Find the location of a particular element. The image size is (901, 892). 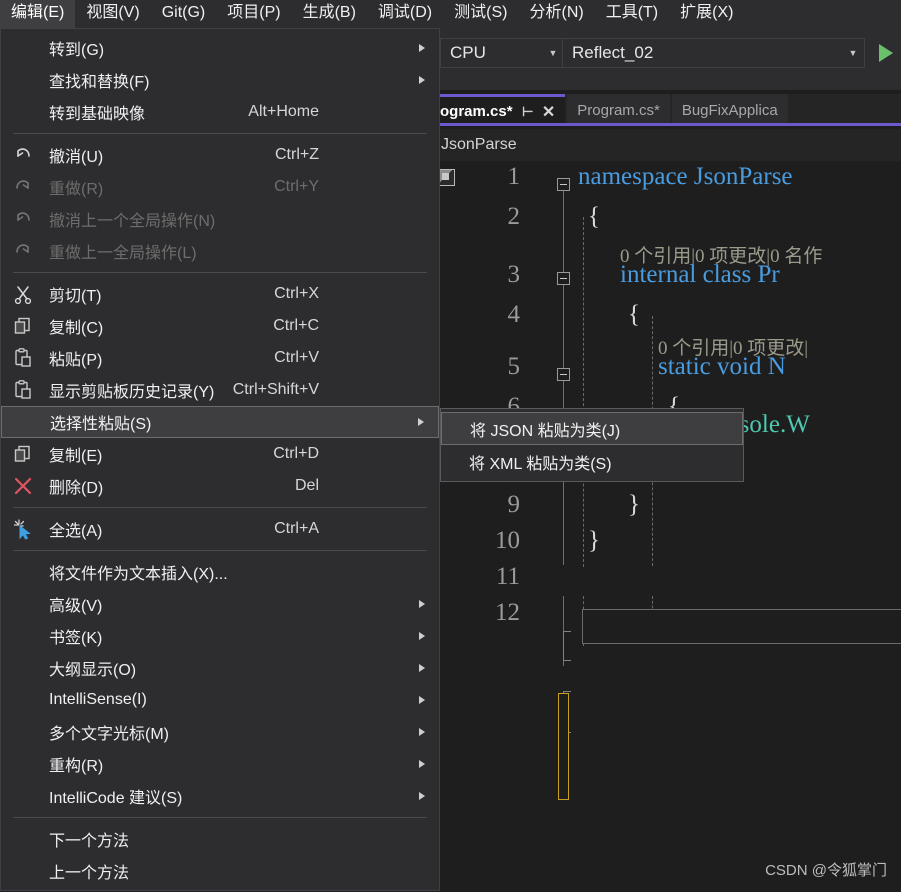

menubar-item-label: 项目(P) is located at coordinates (254, 12).